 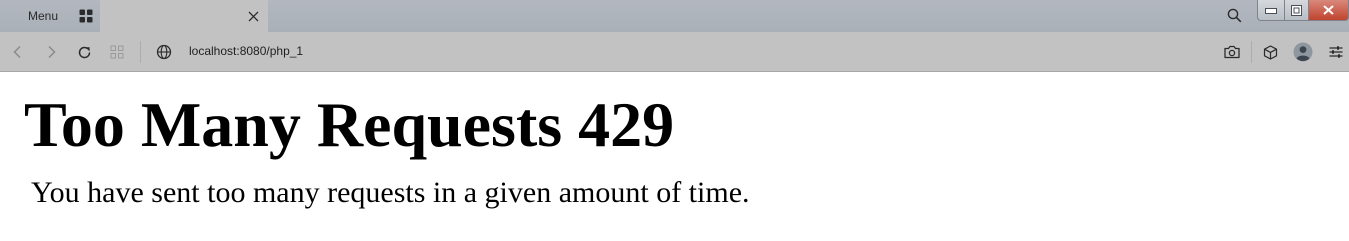 What do you see at coordinates (253, 16) in the screenshot?
I see `close-icon` at bounding box center [253, 16].